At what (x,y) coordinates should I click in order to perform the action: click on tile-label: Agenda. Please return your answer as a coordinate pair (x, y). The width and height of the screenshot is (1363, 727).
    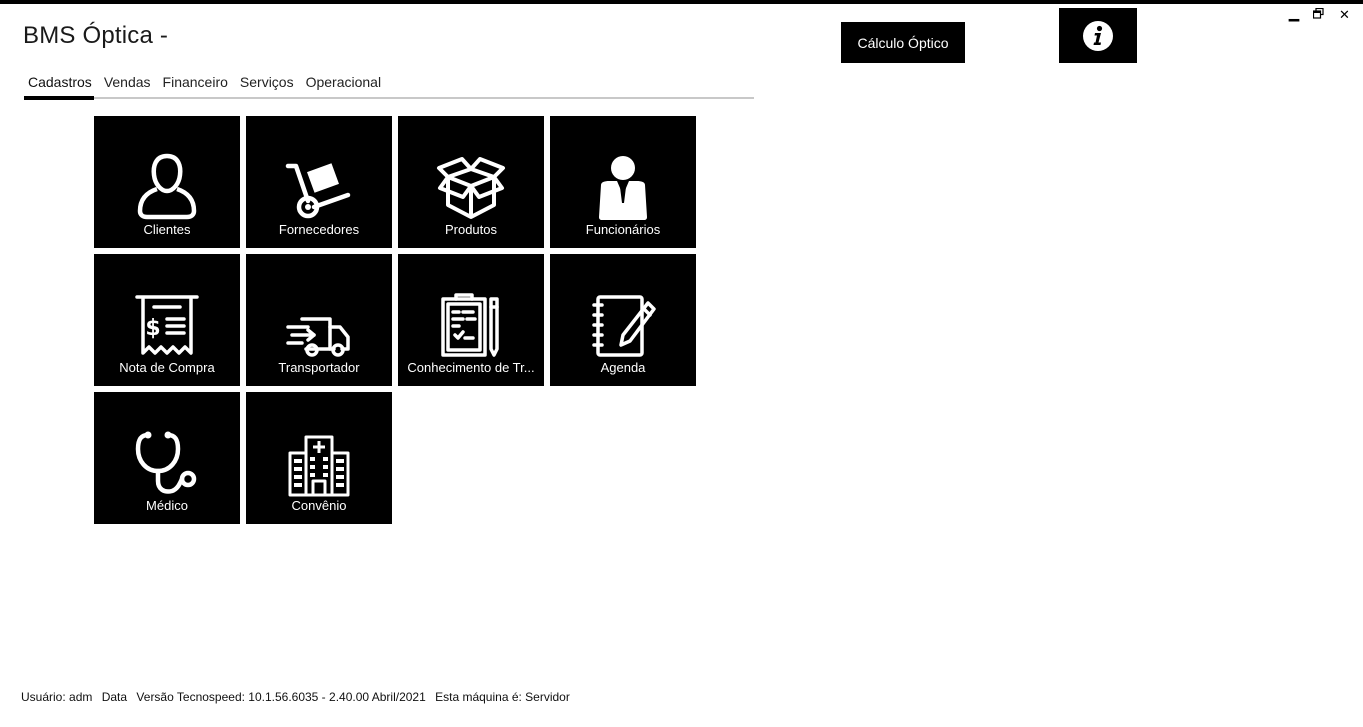
    Looking at the image, I should click on (623, 367).